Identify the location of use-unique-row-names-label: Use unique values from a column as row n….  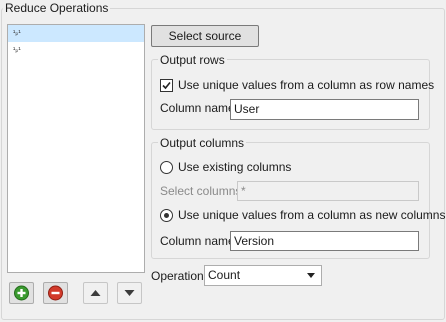
(306, 85).